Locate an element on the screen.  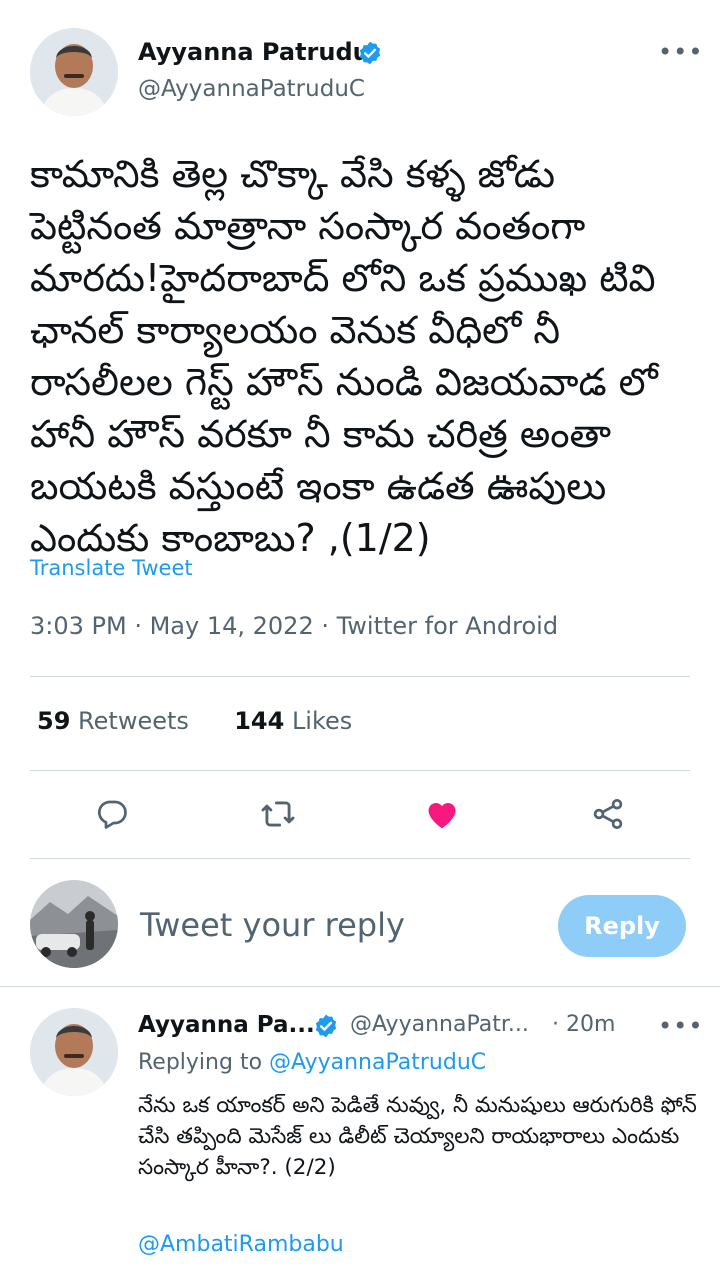
author-avatar is located at coordinates (74, 72).